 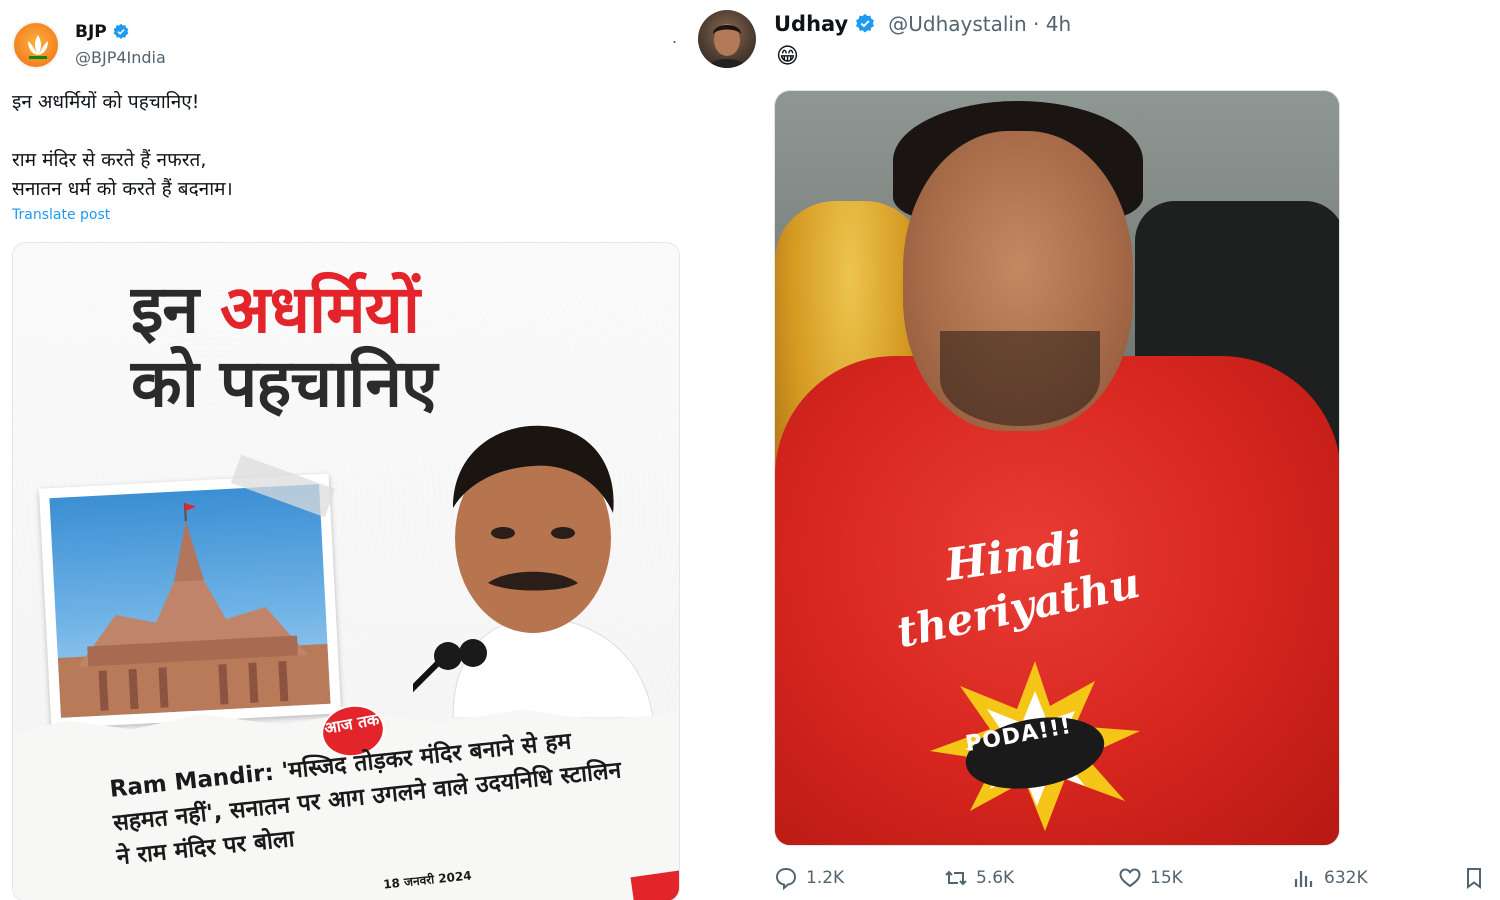 I want to click on author-name: Udhay, so click(x=811, y=24).